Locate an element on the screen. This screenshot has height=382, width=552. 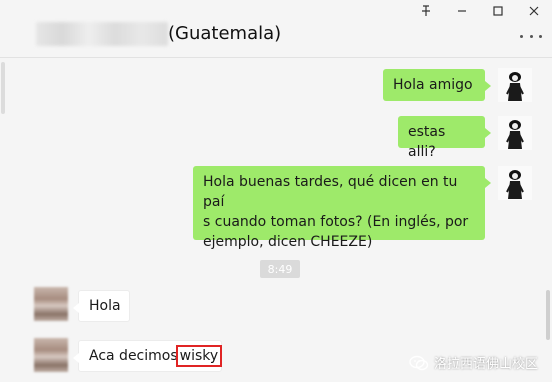
minimize-icon is located at coordinates (462, 11).